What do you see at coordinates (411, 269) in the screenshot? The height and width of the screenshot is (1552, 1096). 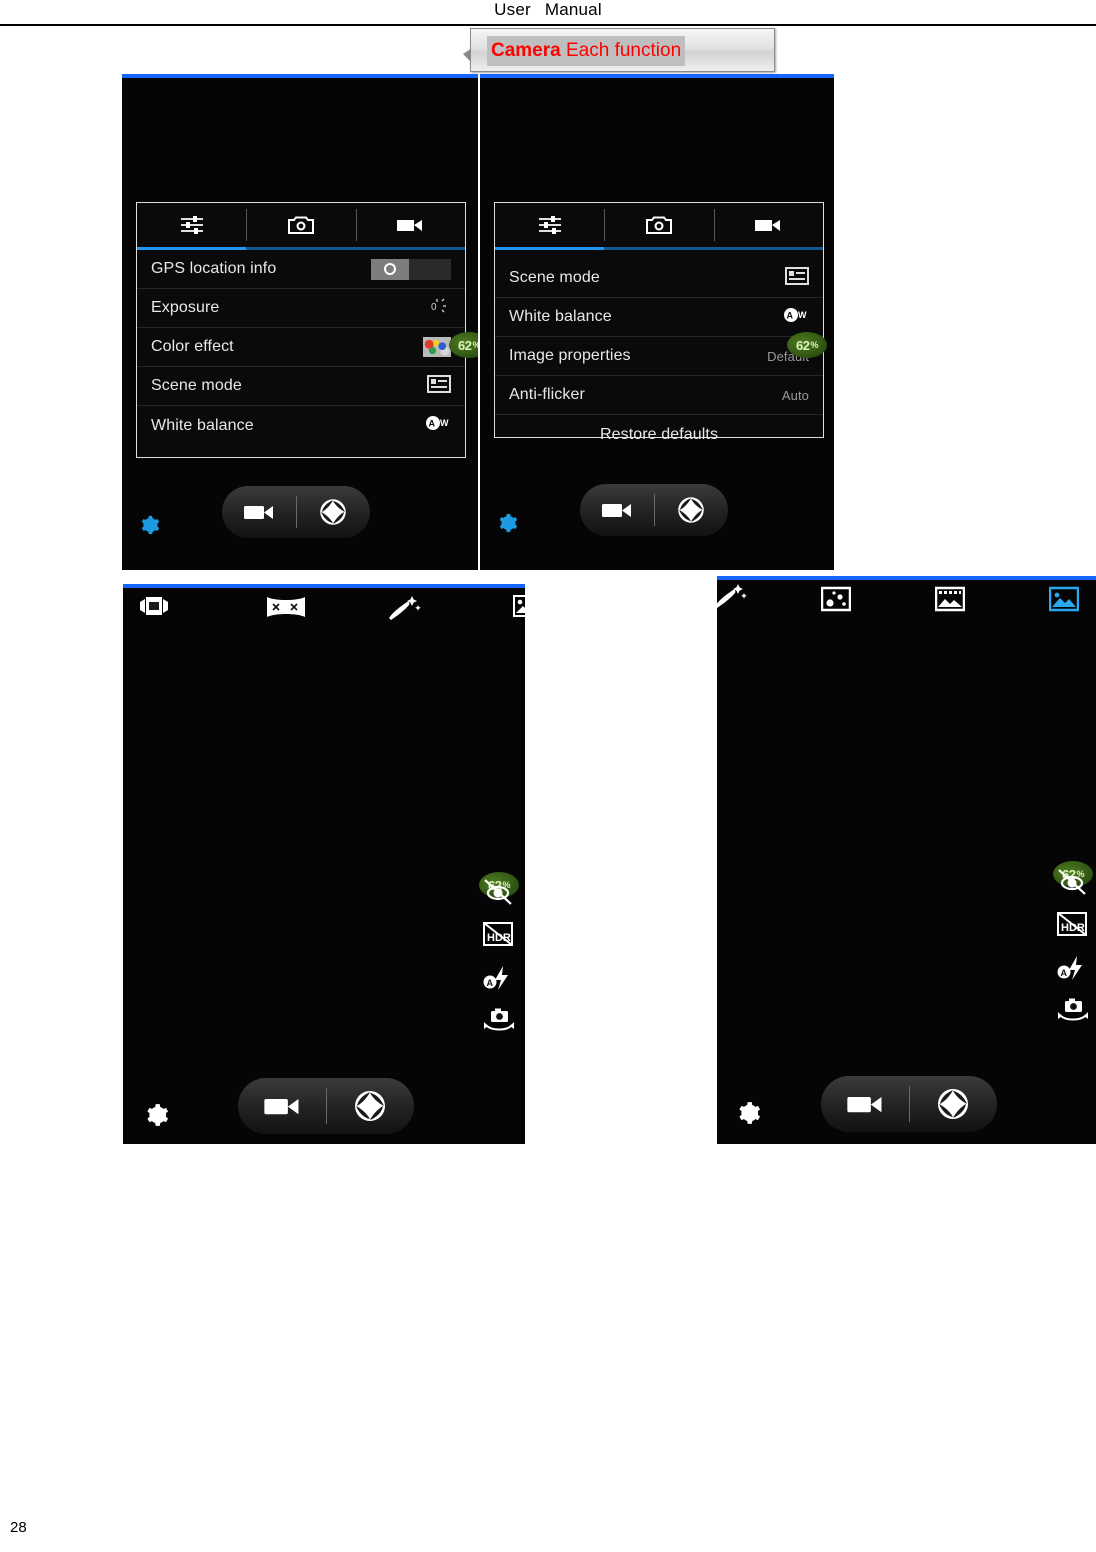 I see `gps-toggle` at bounding box center [411, 269].